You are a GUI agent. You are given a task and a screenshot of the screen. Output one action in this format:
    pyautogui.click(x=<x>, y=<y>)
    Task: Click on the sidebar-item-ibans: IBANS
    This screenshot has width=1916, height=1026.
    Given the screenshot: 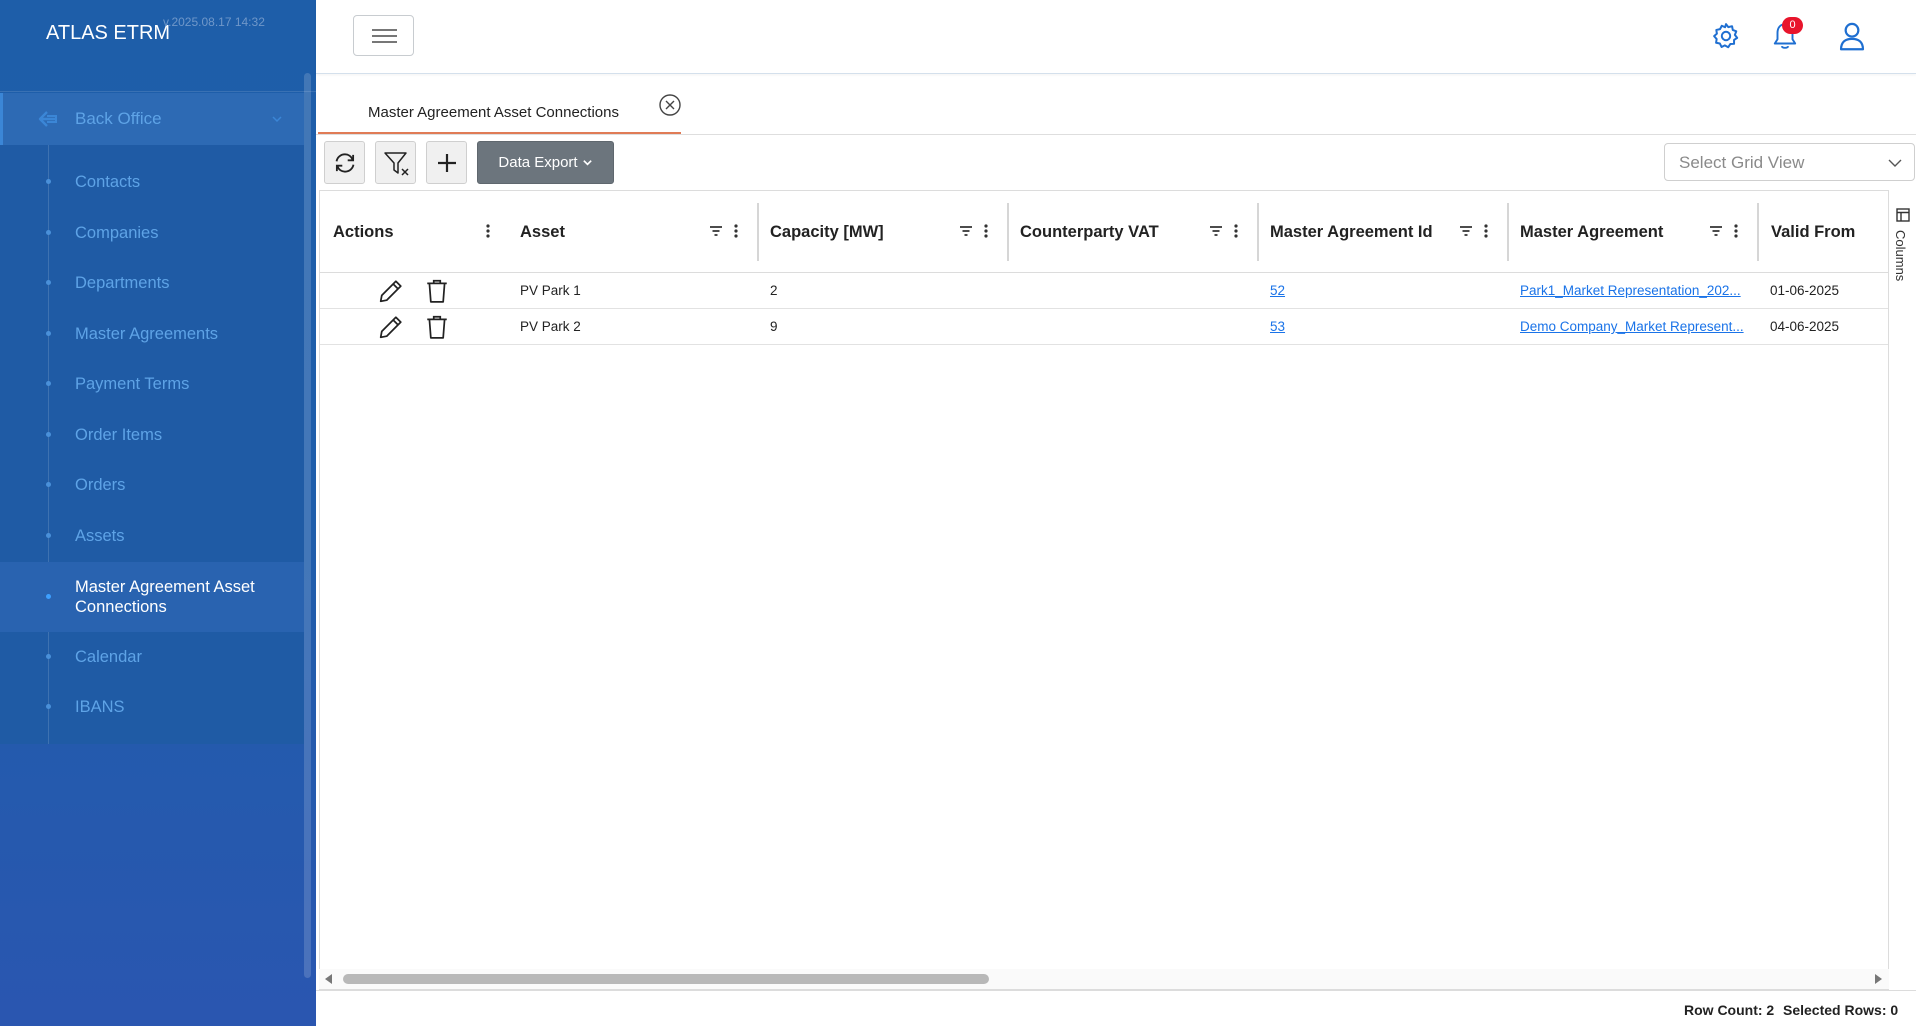 What is the action you would take?
    pyautogui.click(x=152, y=707)
    